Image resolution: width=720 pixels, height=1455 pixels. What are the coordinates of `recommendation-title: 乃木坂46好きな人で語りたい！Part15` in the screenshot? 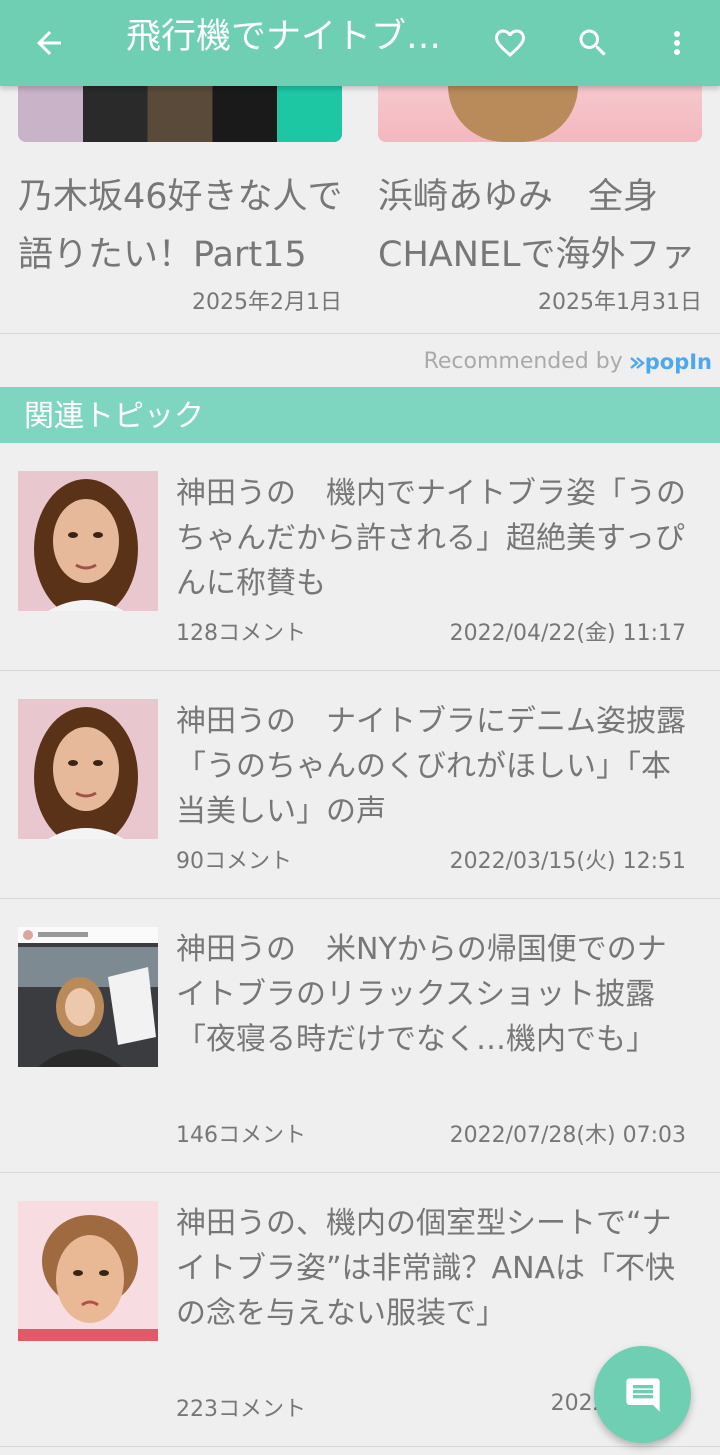 It's located at (180, 226).